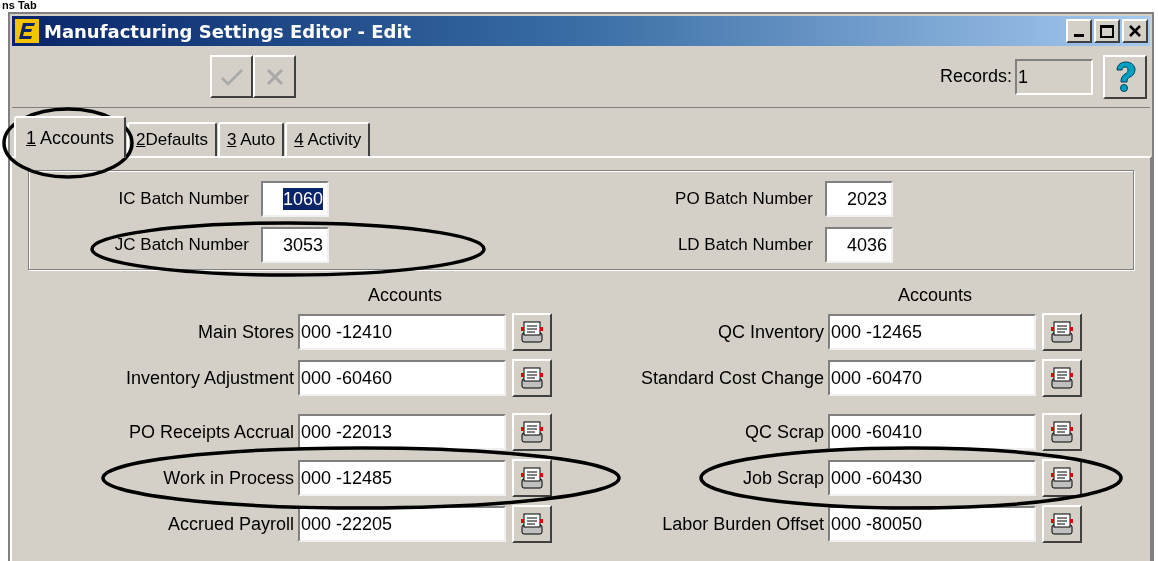 This screenshot has width=1158, height=561. Describe the element at coordinates (932, 478) in the screenshot. I see `account-field: 000 -60430` at that location.